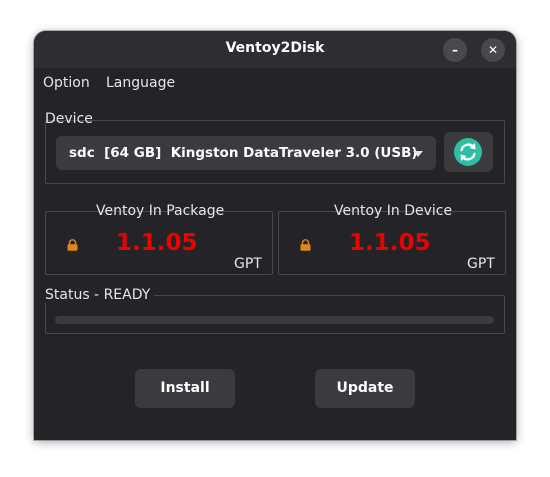 This screenshot has height=477, width=550. I want to click on package-partition-style: GPT, so click(248, 264).